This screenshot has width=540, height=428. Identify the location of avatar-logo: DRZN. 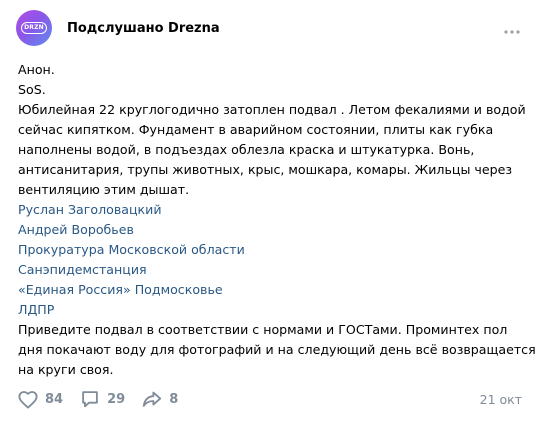
(34, 28).